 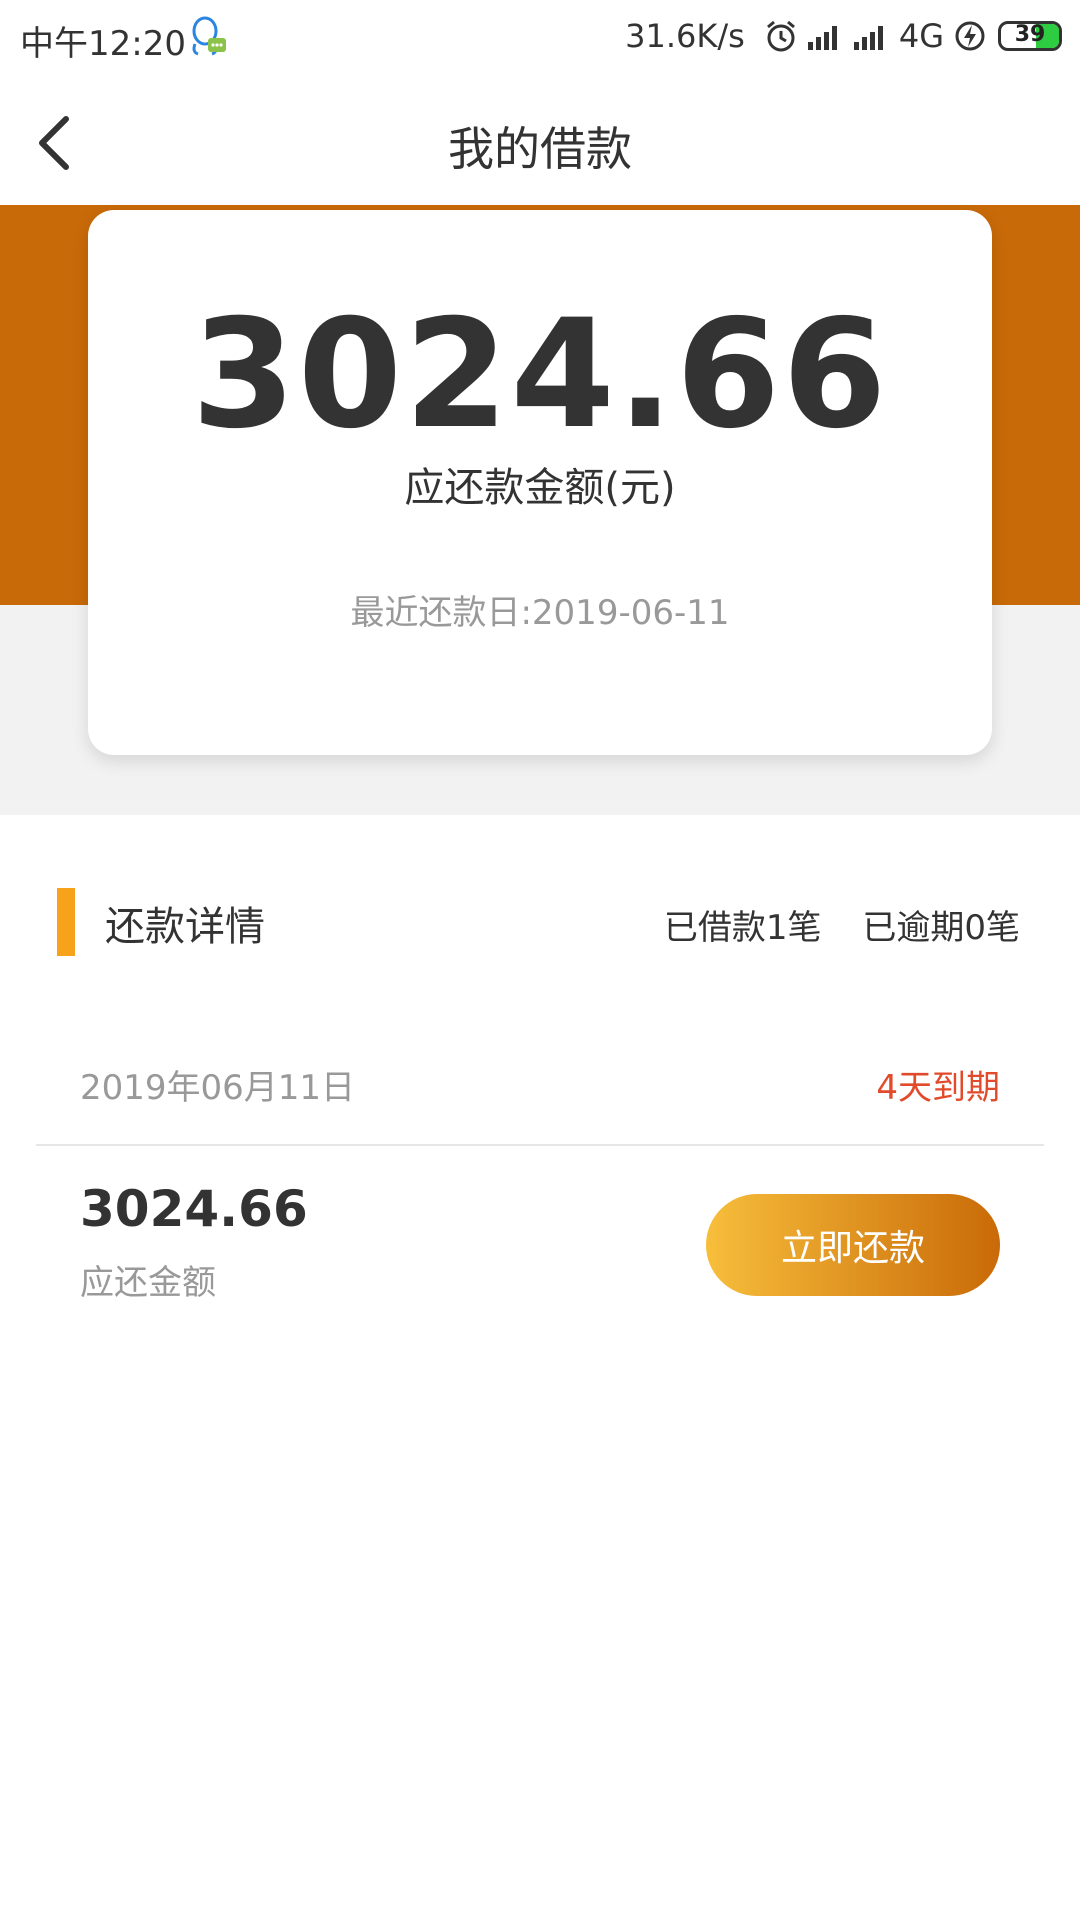 What do you see at coordinates (540, 149) in the screenshot?
I see `page-title: 我的借款` at bounding box center [540, 149].